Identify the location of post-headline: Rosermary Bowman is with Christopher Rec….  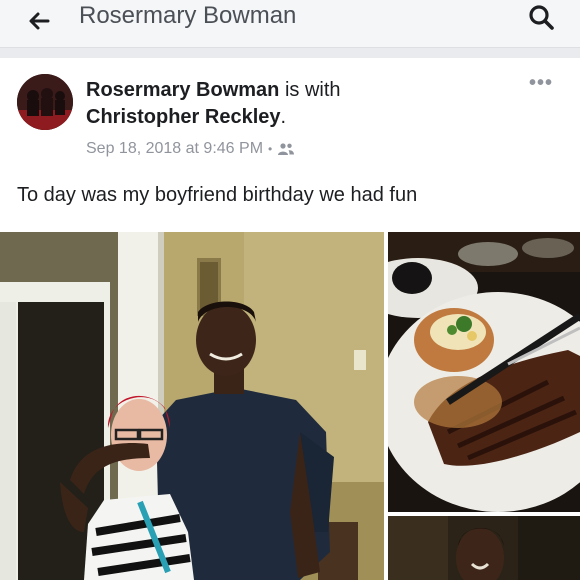
(296, 104).